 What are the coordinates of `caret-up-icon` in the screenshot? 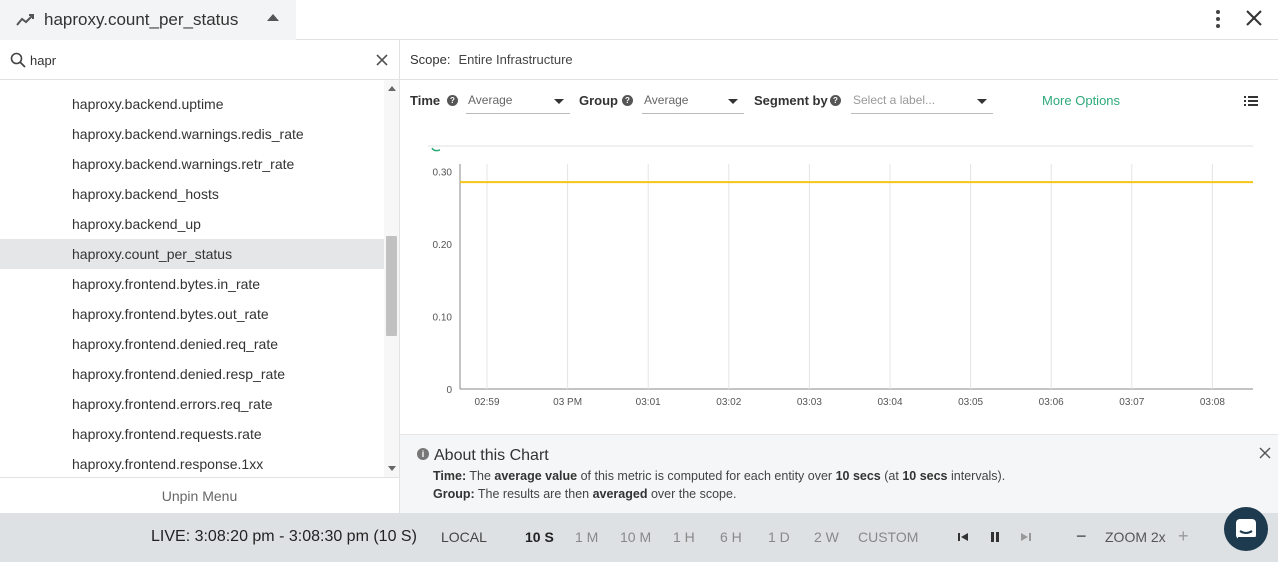 It's located at (273, 17).